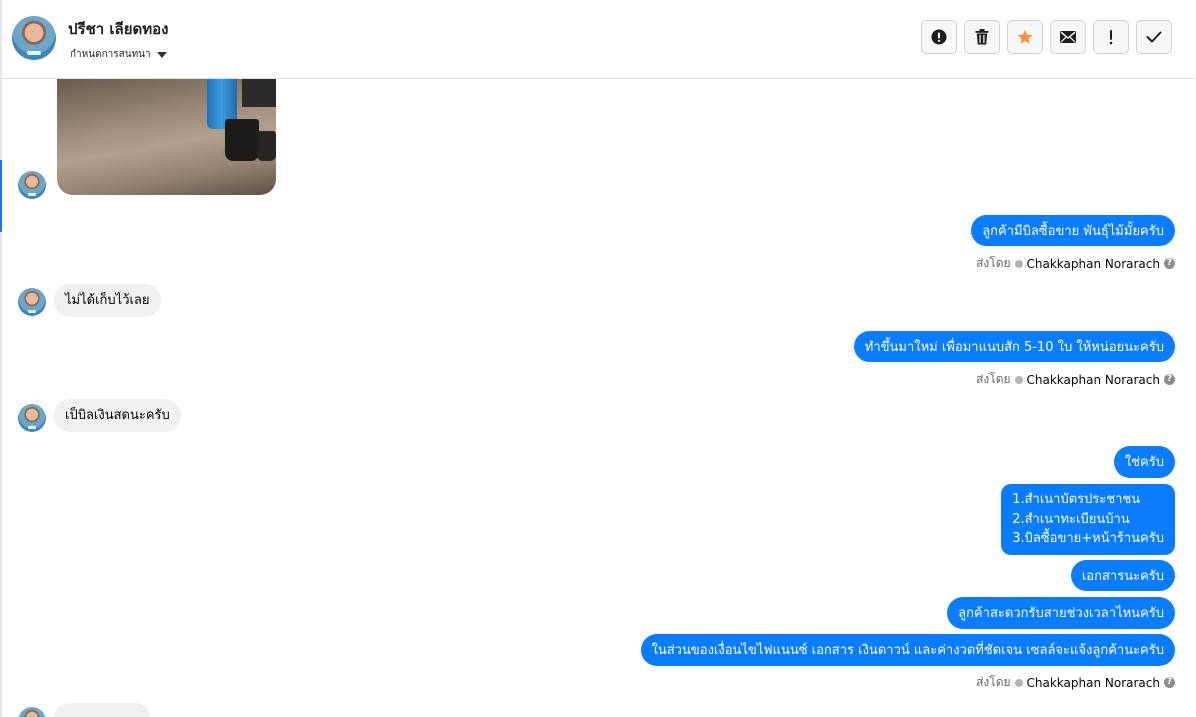 The width and height of the screenshot is (1196, 717). I want to click on contact-avatar, so click(34, 38).